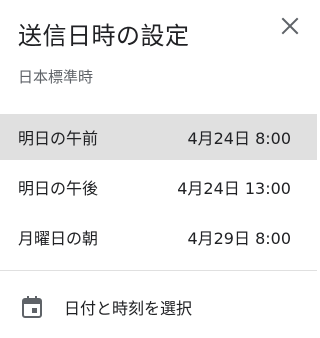 The height and width of the screenshot is (338, 320). I want to click on close-button, so click(290, 28).